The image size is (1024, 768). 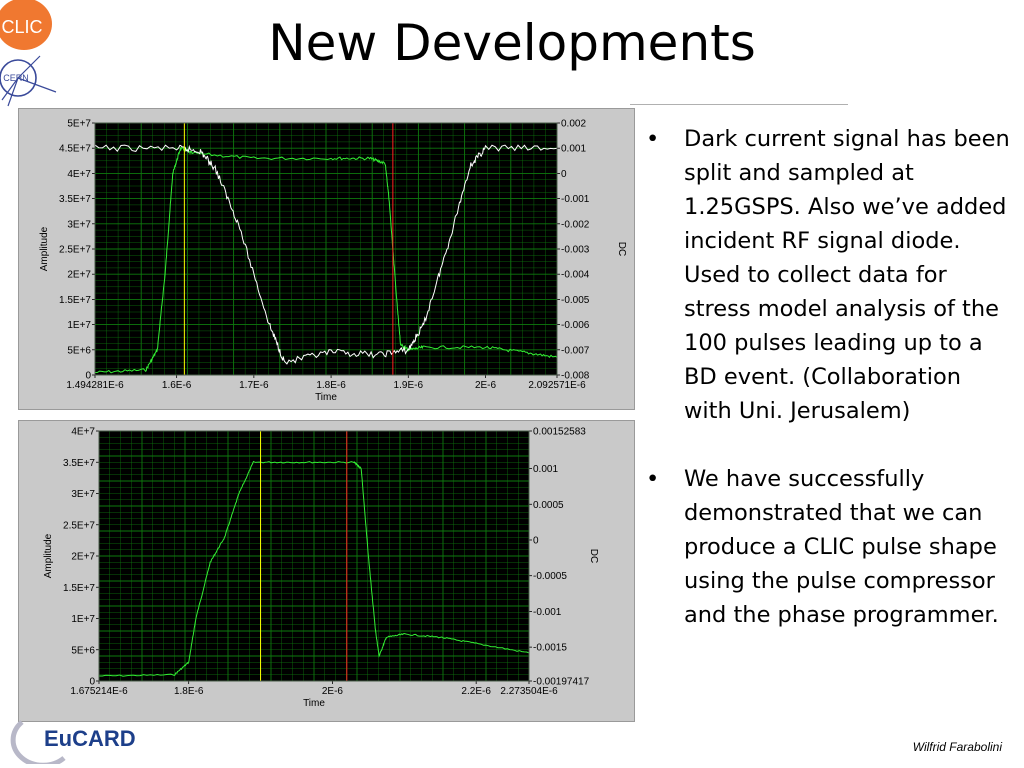 What do you see at coordinates (557, 385) in the screenshot?
I see `x-tick-label: 2.092571E-6` at bounding box center [557, 385].